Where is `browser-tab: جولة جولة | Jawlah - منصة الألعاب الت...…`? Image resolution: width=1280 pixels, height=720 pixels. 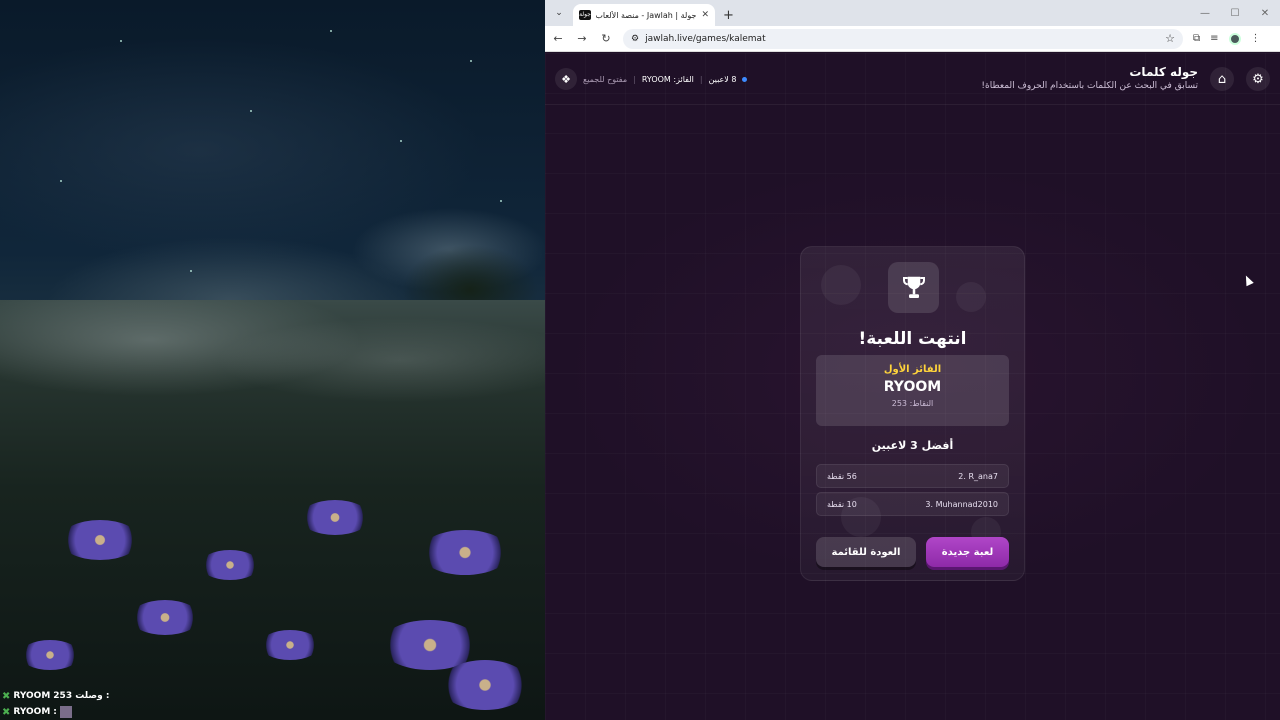
browser-tab: جولة جولة | Jawlah - منصة الألعاب الت...… is located at coordinates (644, 15).